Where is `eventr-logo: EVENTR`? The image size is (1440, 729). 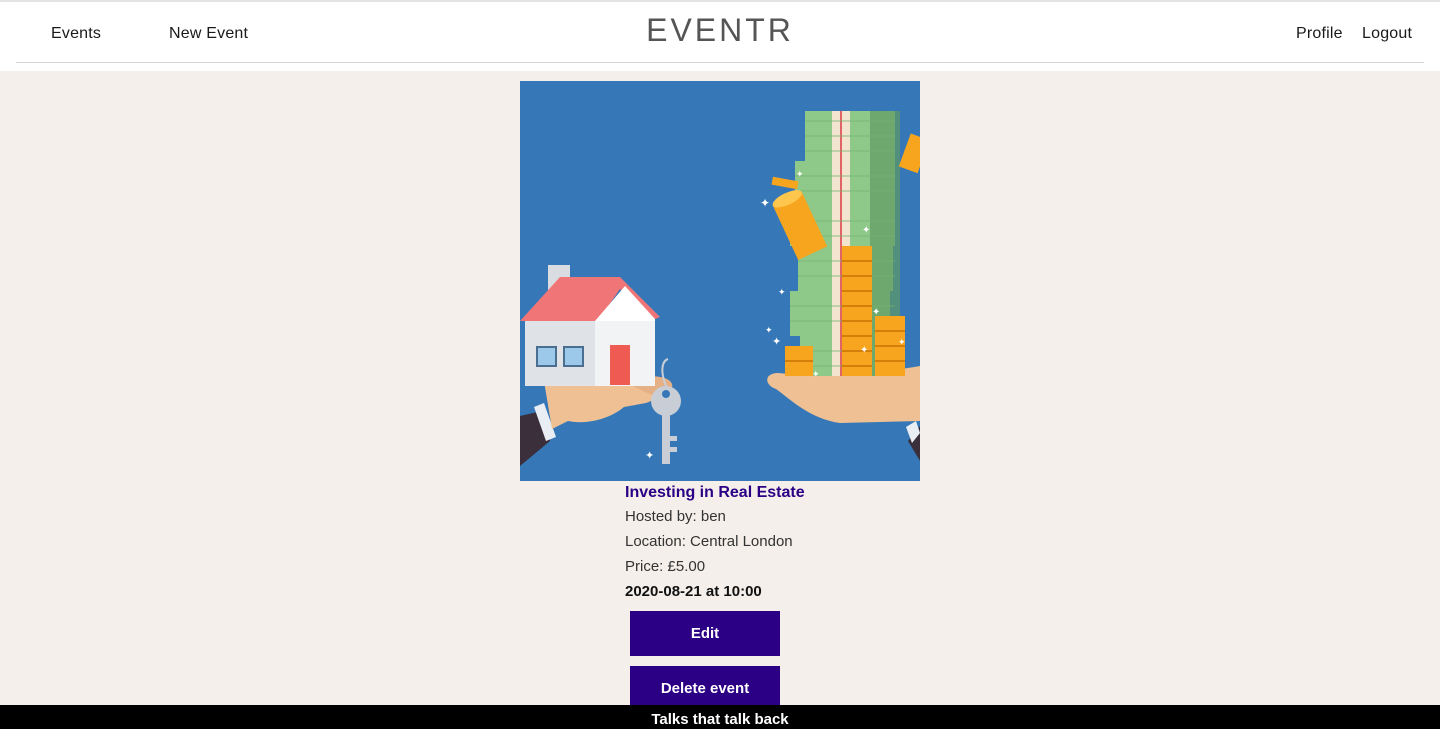 eventr-logo: EVENTR is located at coordinates (720, 30).